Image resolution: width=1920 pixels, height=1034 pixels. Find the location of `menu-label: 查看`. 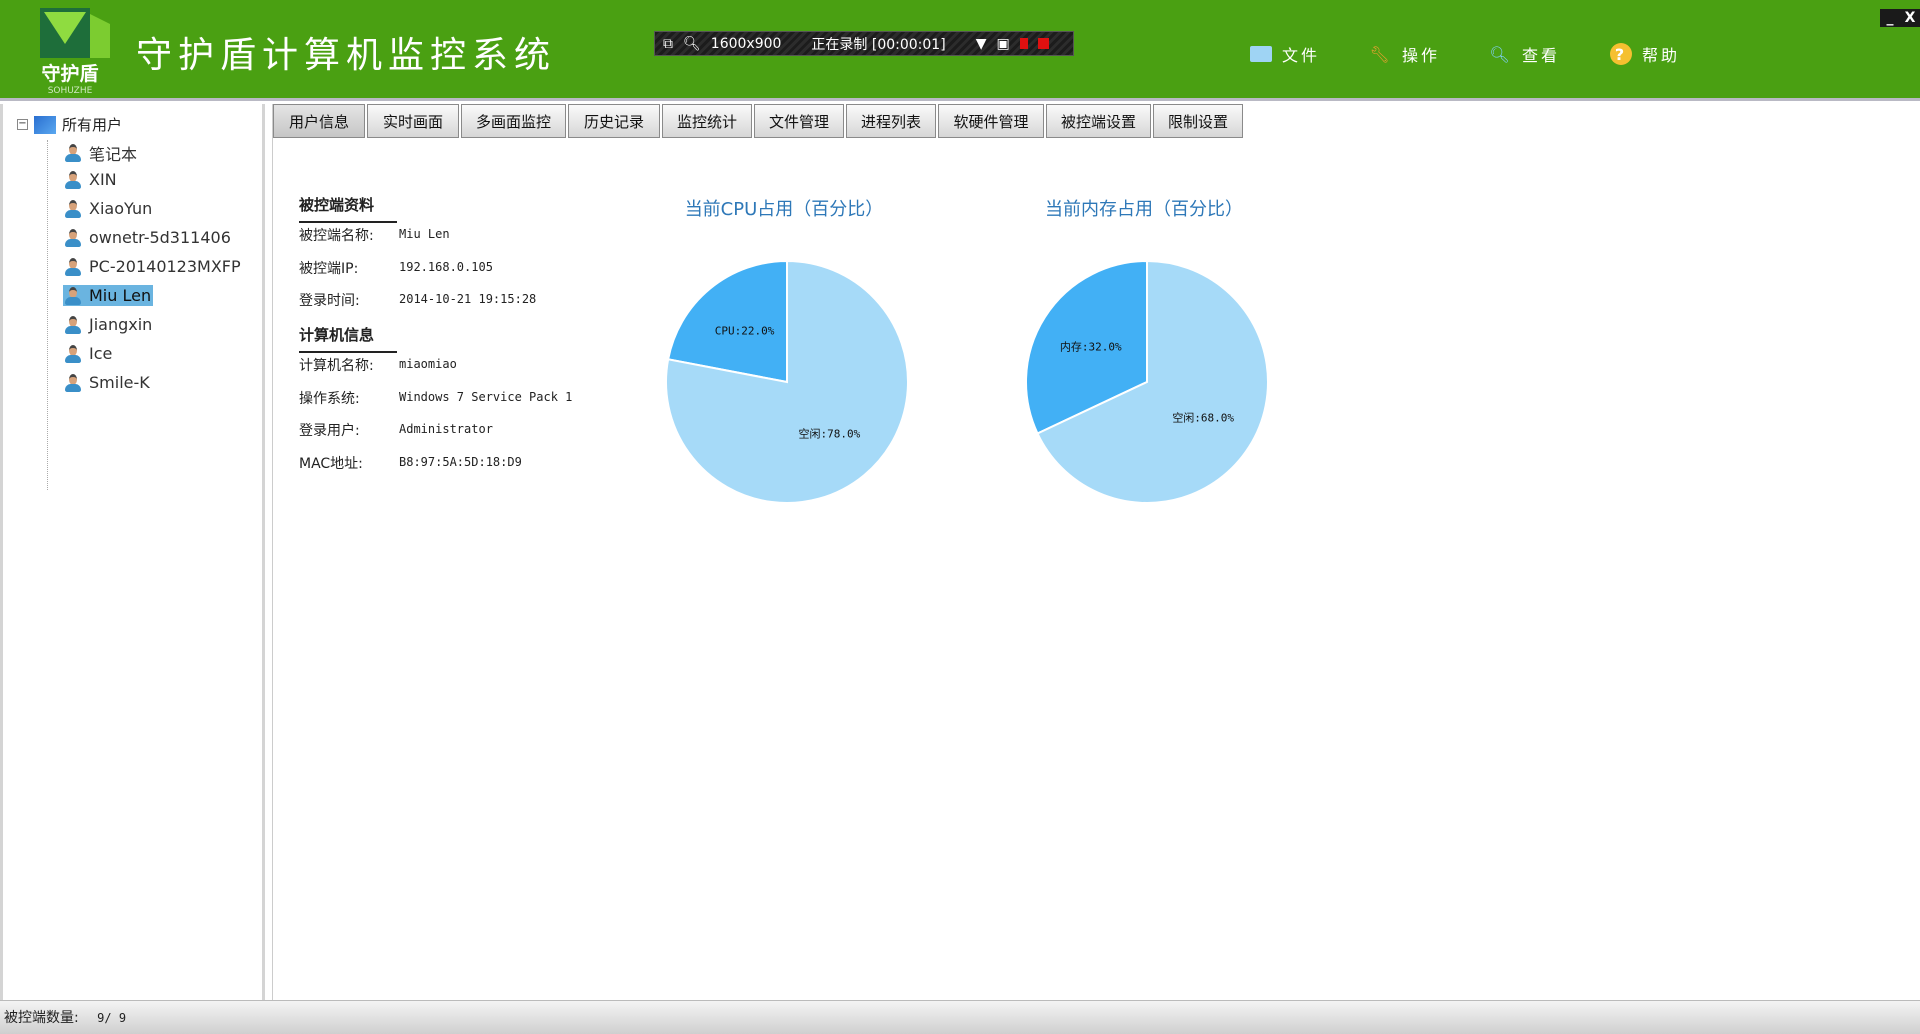

menu-label: 查看 is located at coordinates (1541, 55).